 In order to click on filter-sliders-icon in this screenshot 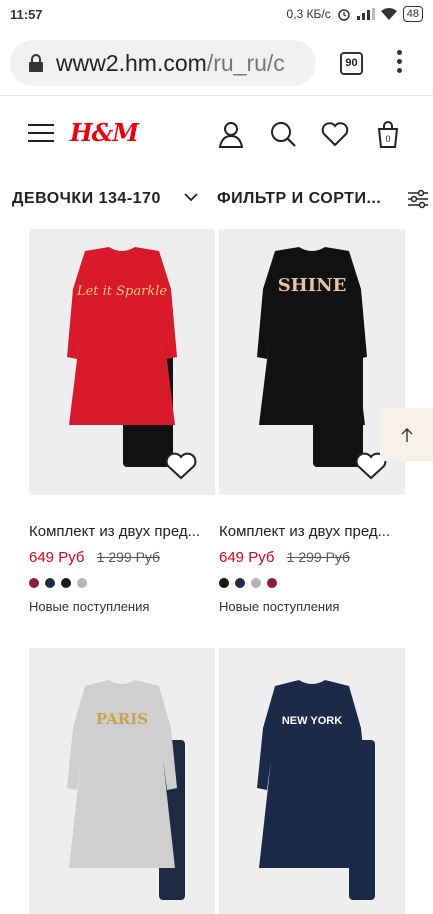, I will do `click(418, 199)`.